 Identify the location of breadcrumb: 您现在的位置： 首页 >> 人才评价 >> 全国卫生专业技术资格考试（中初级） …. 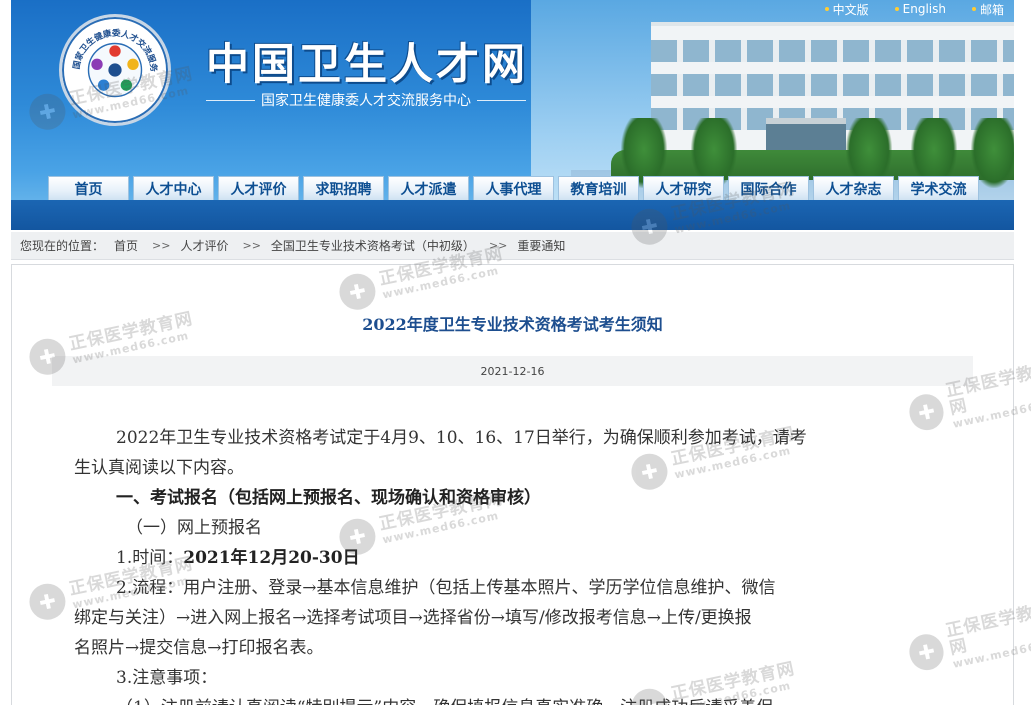
(512, 246).